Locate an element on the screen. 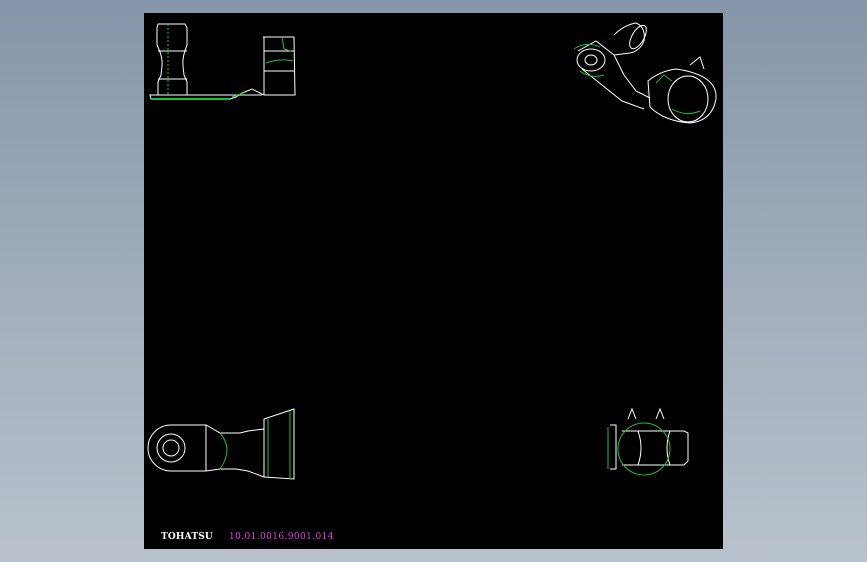 Image resolution: width=867 pixels, height=562 pixels. side-view is located at coordinates (222, 68).